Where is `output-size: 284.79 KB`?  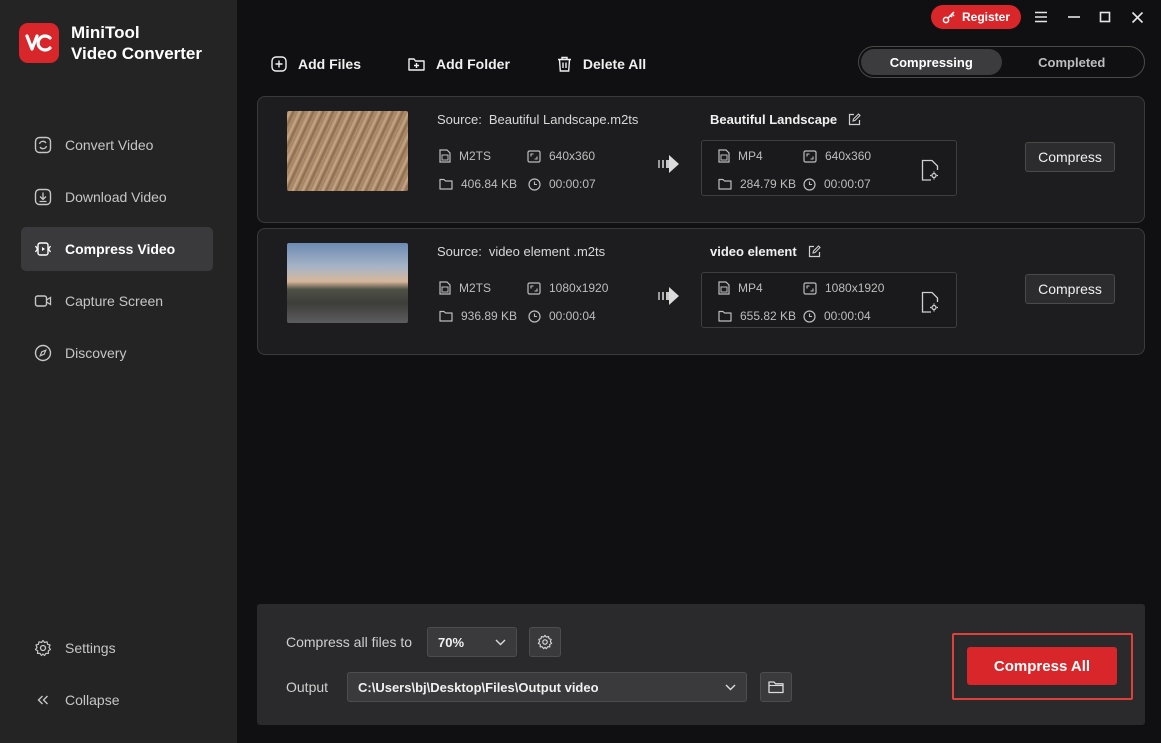
output-size: 284.79 KB is located at coordinates (768, 184).